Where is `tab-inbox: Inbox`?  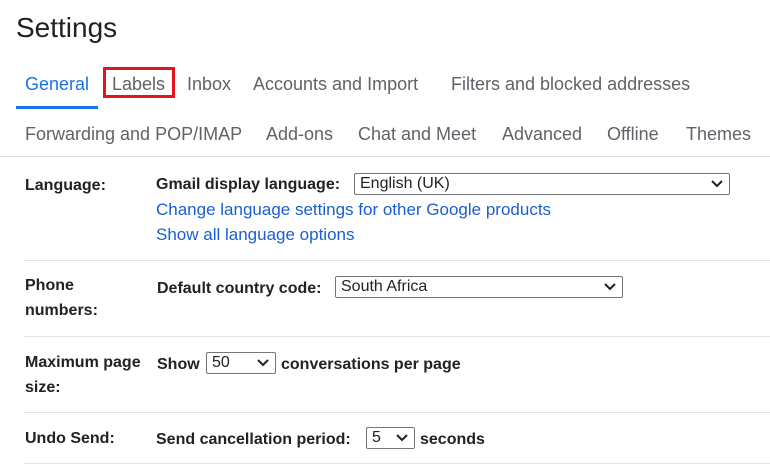 tab-inbox: Inbox is located at coordinates (209, 84).